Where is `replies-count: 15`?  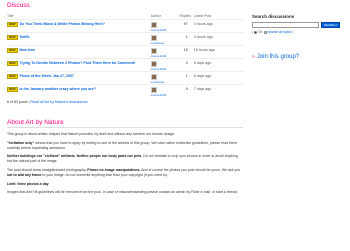
replies-count: 15 is located at coordinates (186, 51).